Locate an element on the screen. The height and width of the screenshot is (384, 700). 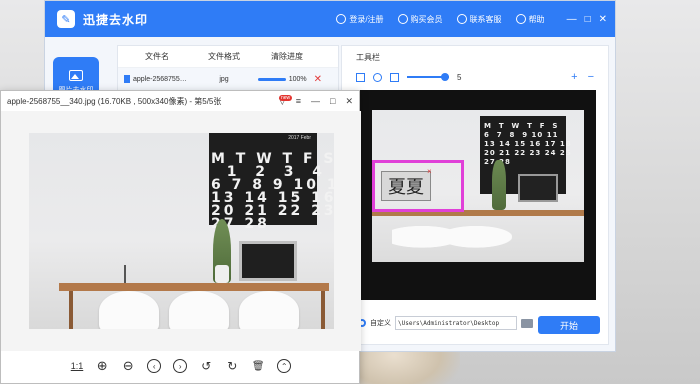
new-badge: new is located at coordinates (286, 98).